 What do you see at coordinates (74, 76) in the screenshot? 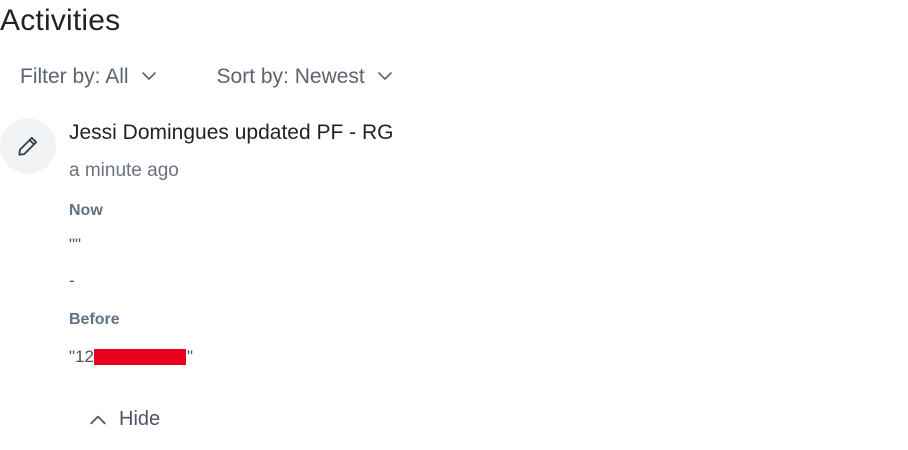
I see `filter-label: Filter by: All` at bounding box center [74, 76].